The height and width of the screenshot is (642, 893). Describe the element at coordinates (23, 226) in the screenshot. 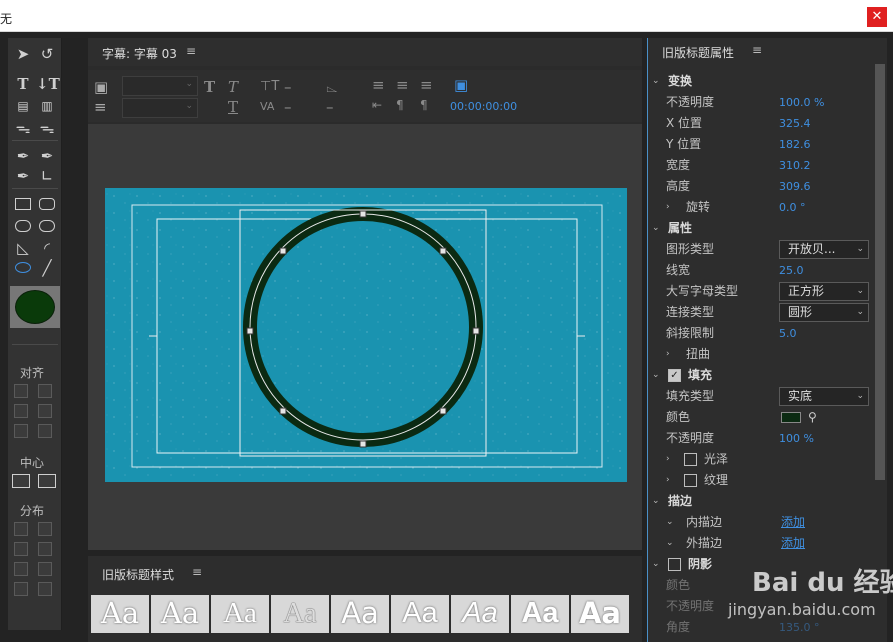

I see `clipped-corner-tool-icon` at that location.